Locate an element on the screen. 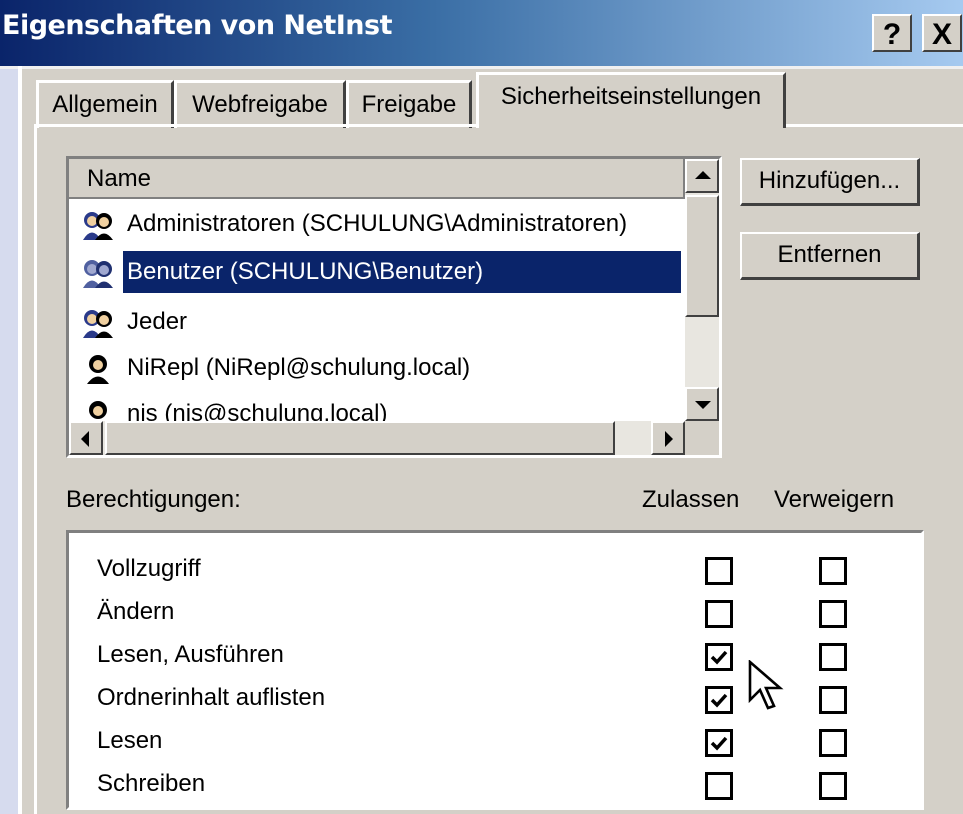 This screenshot has height=814, width=963. mouse-cursor-icon is located at coordinates (766, 685).